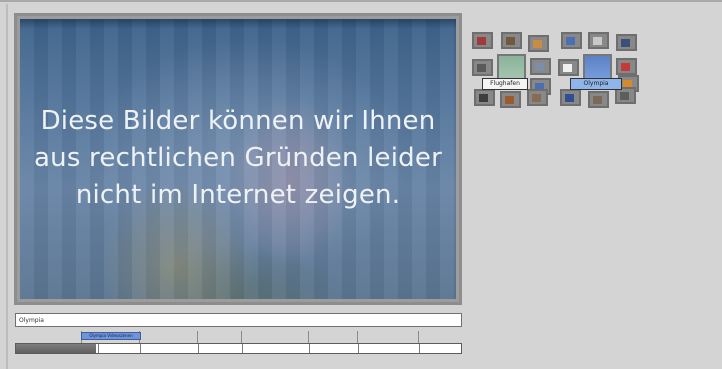 Image resolution: width=722 pixels, height=369 pixels. I want to click on scene-cluster-olympia: Olympia, so click(598, 71).